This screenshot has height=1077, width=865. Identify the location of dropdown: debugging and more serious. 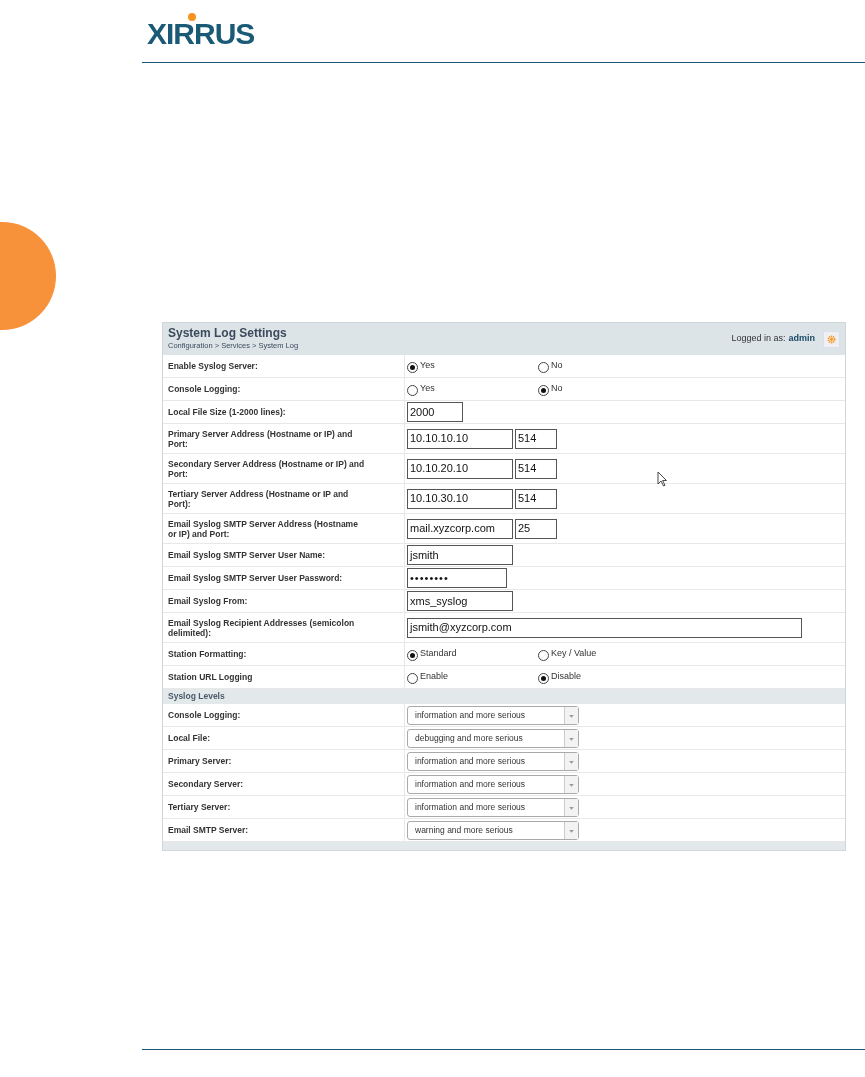
(493, 738).